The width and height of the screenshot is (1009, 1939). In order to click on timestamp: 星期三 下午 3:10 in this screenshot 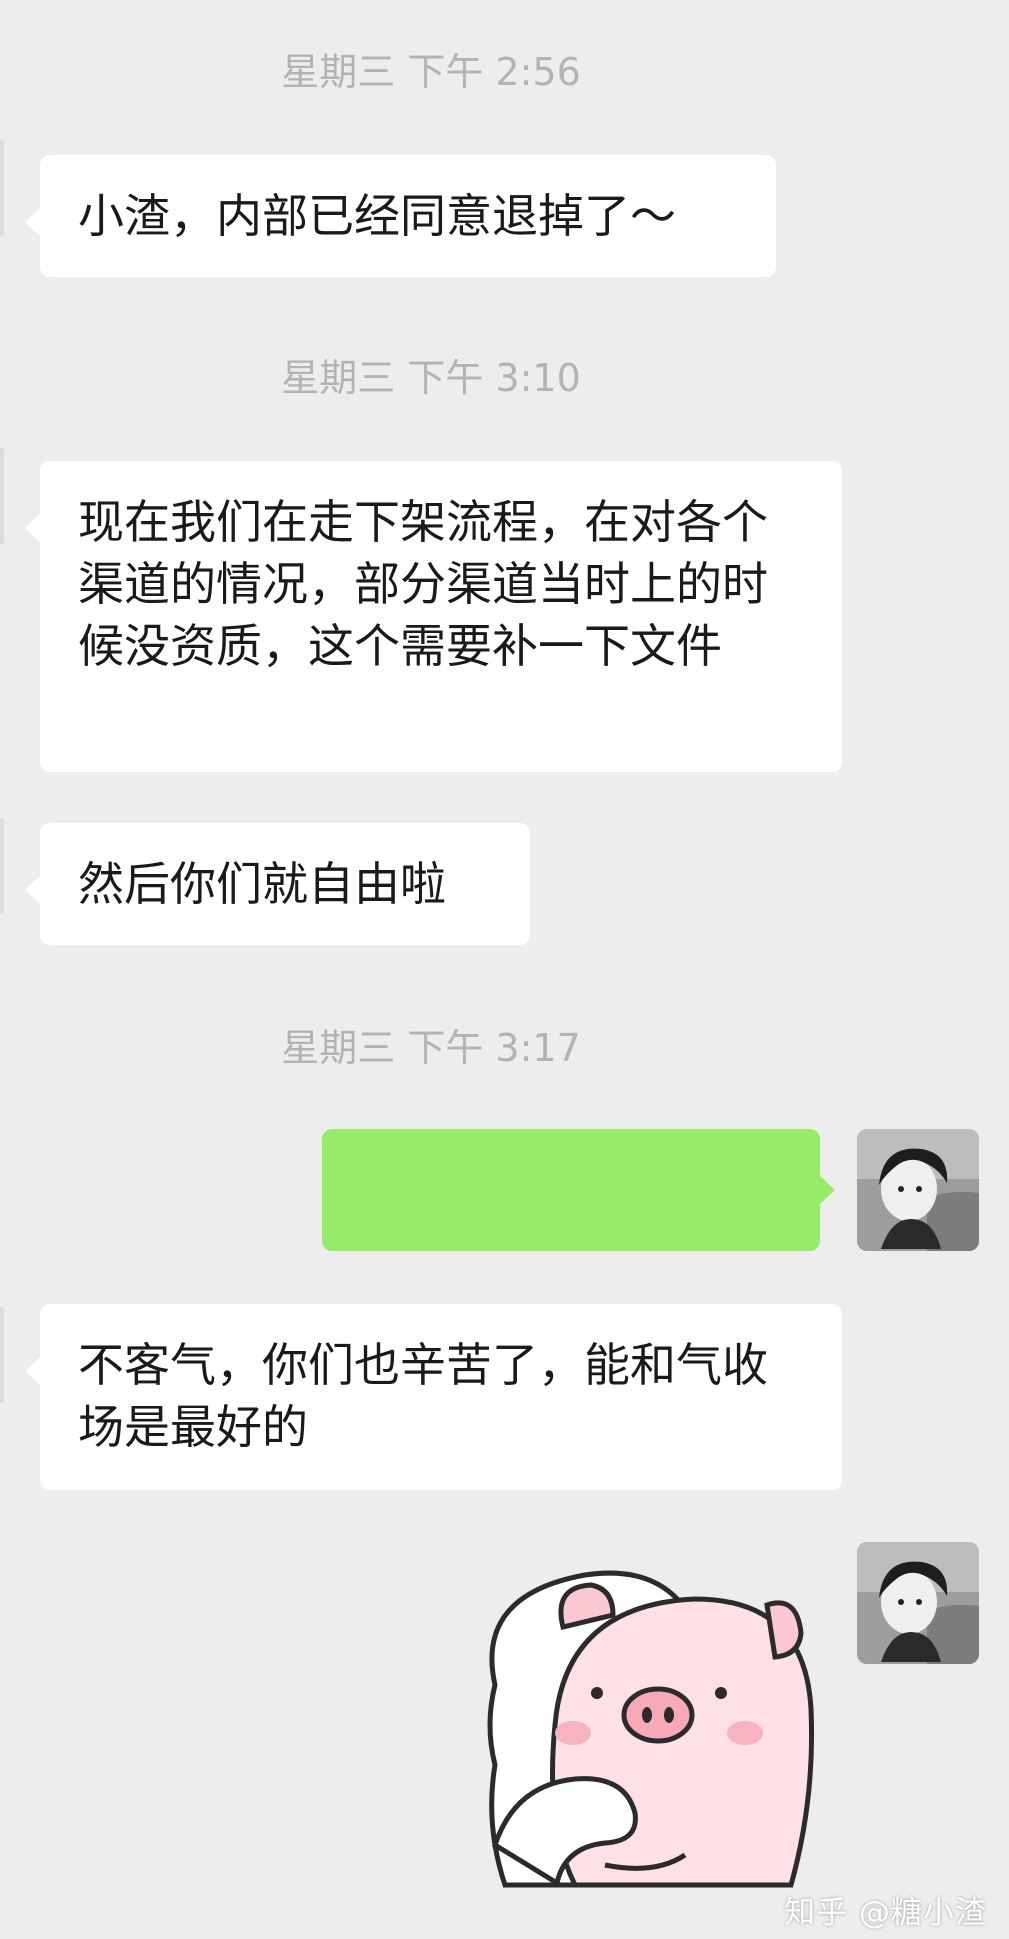, I will do `click(431, 378)`.